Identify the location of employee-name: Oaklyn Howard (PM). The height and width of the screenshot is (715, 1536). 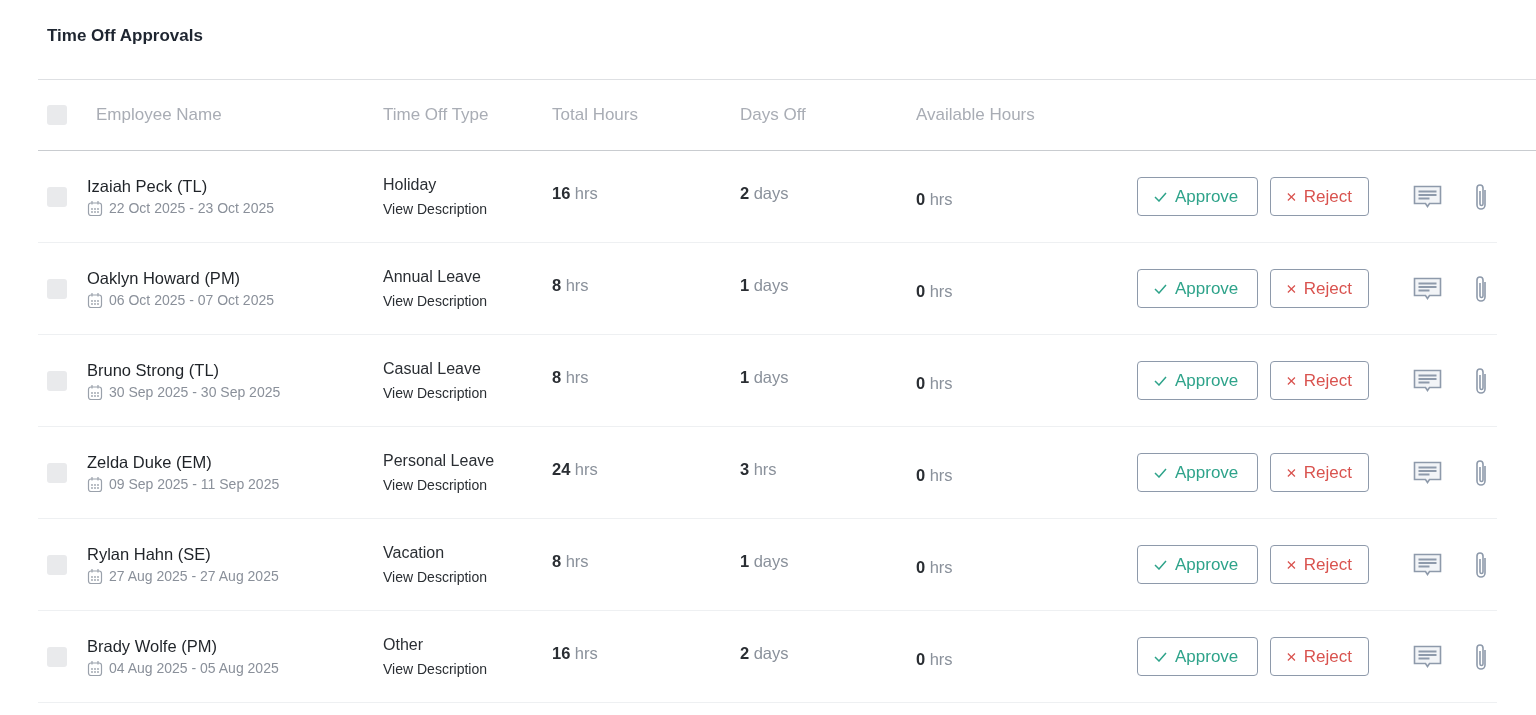
(164, 278).